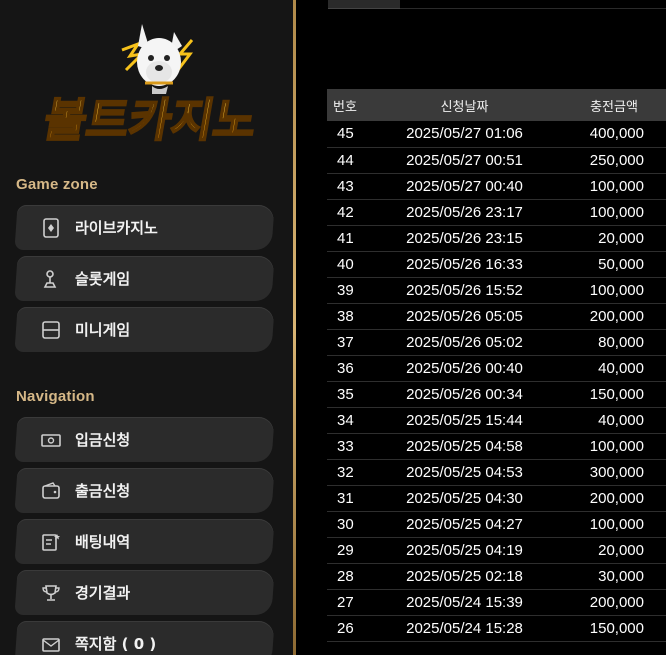 This screenshot has height=655, width=666. Describe the element at coordinates (345, 446) in the screenshot. I see `cell-number: 33` at that location.